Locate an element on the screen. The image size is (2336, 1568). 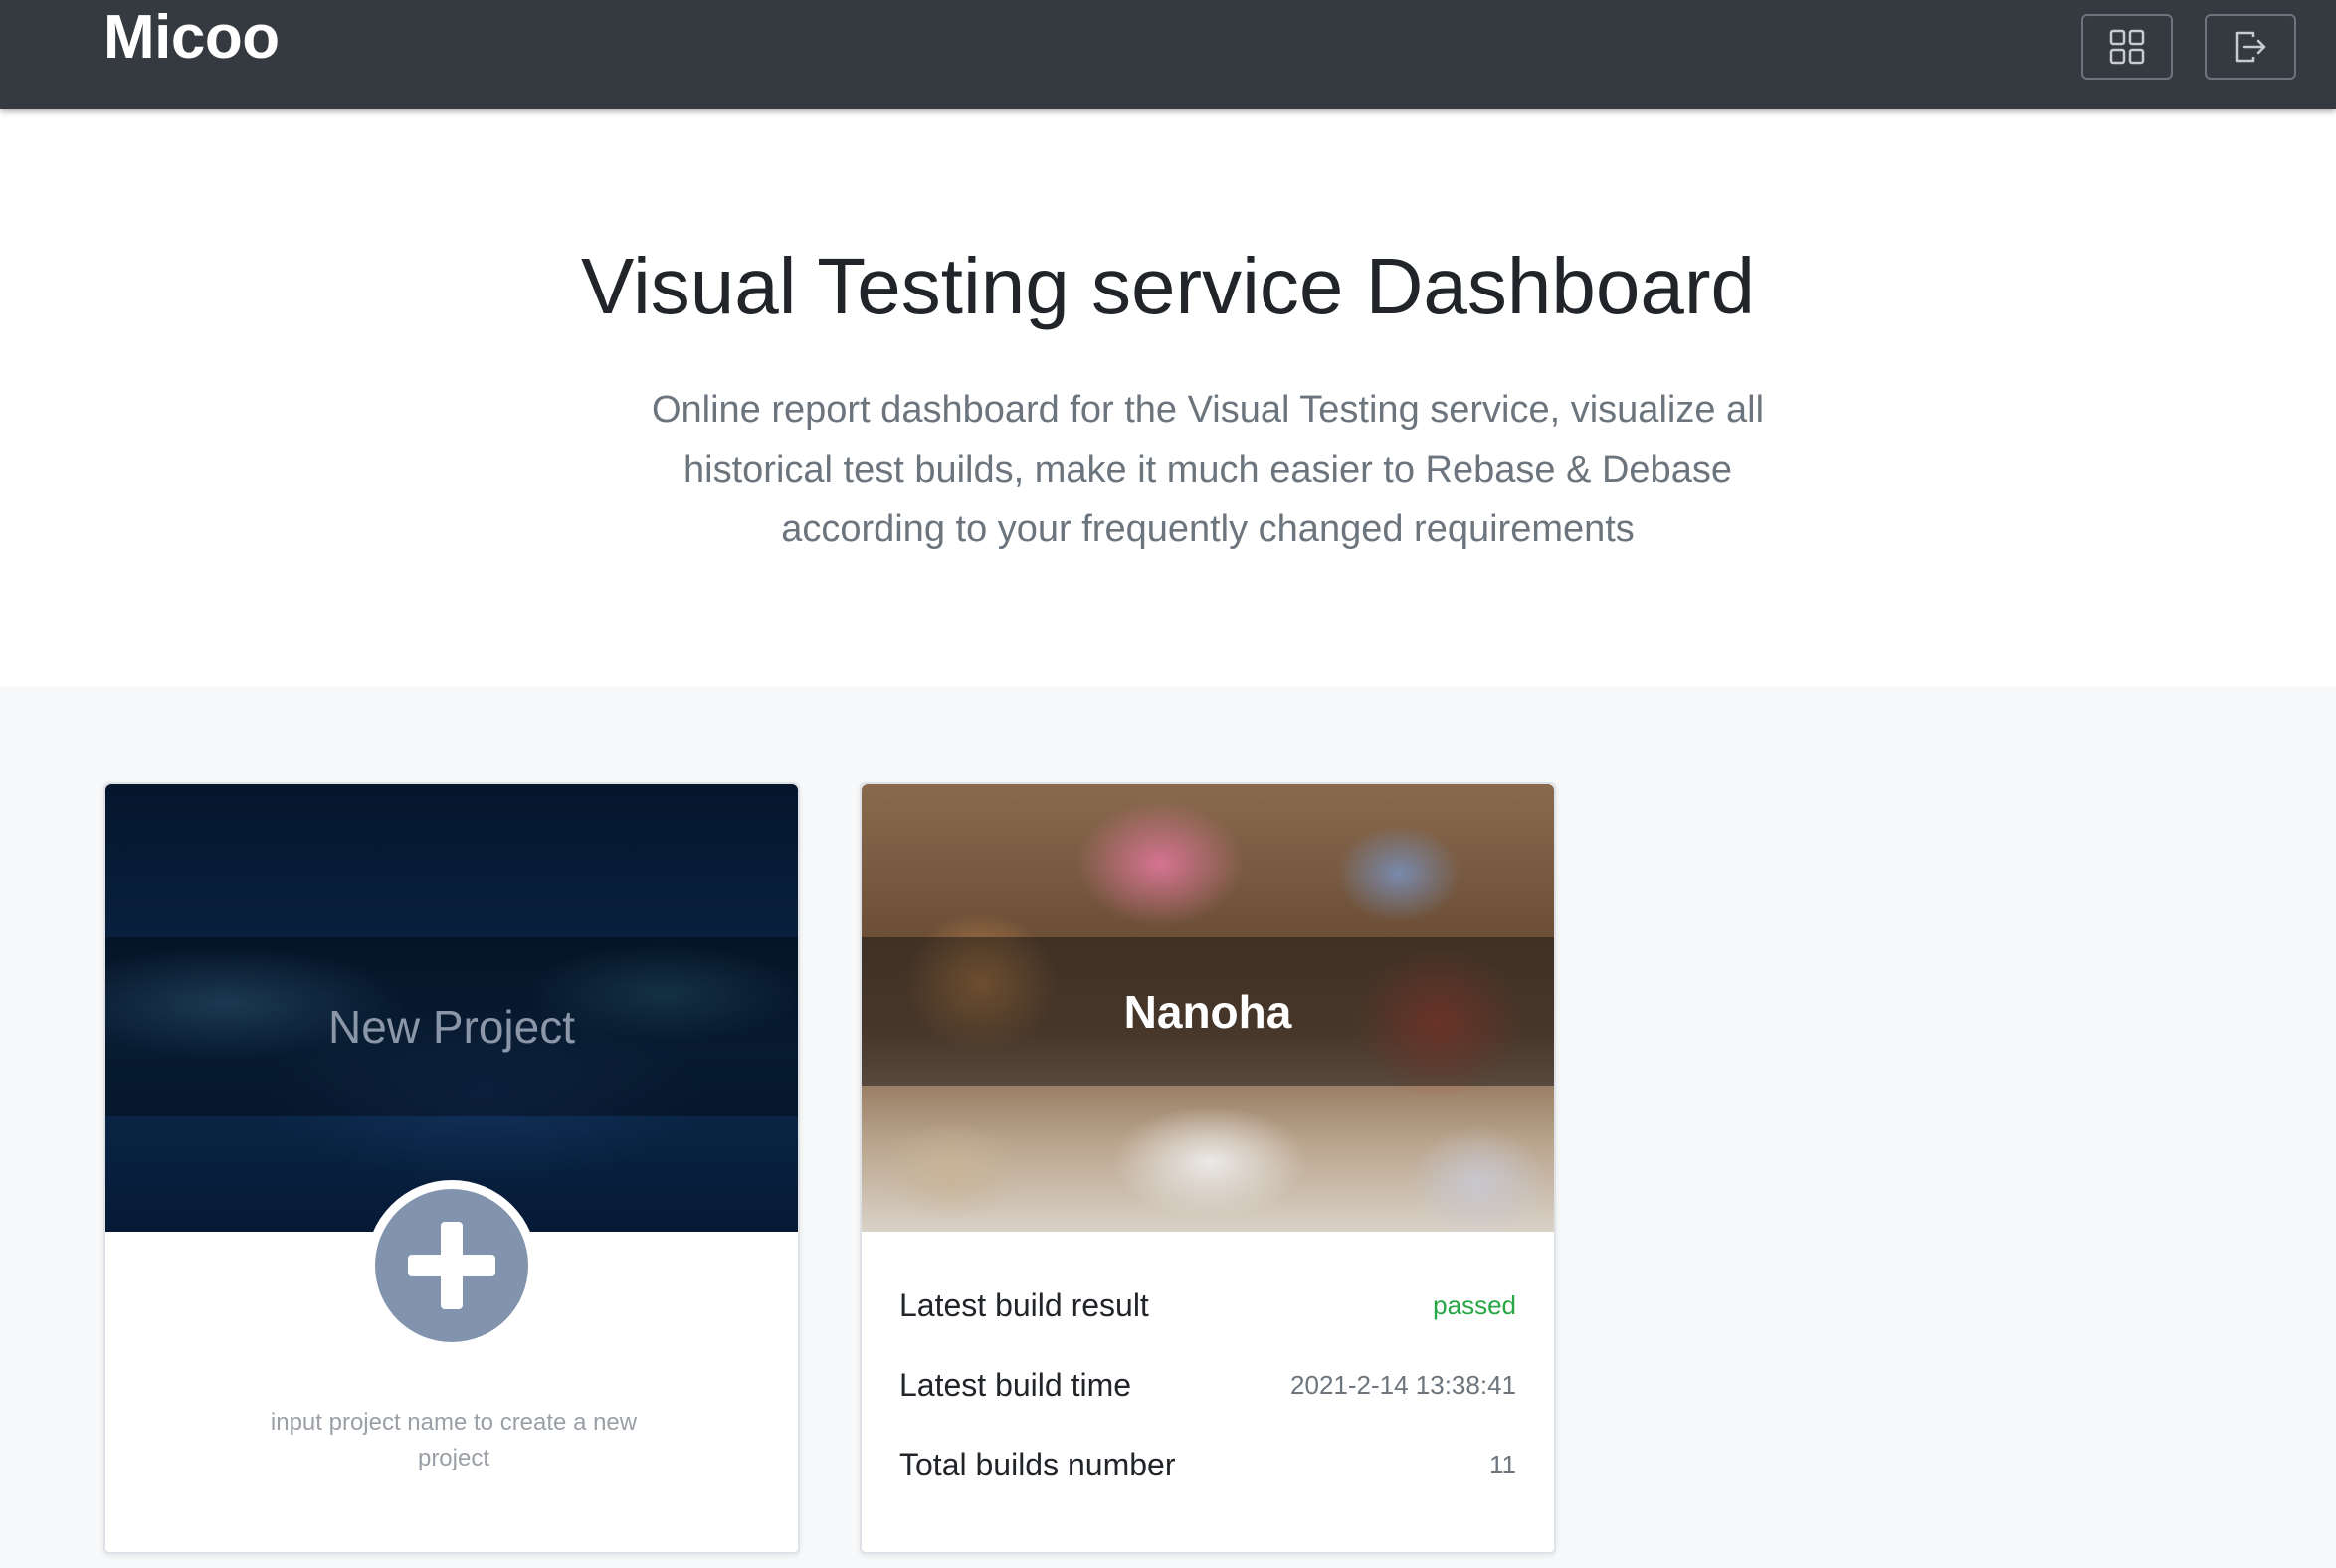
logout-icon is located at coordinates (2250, 47).